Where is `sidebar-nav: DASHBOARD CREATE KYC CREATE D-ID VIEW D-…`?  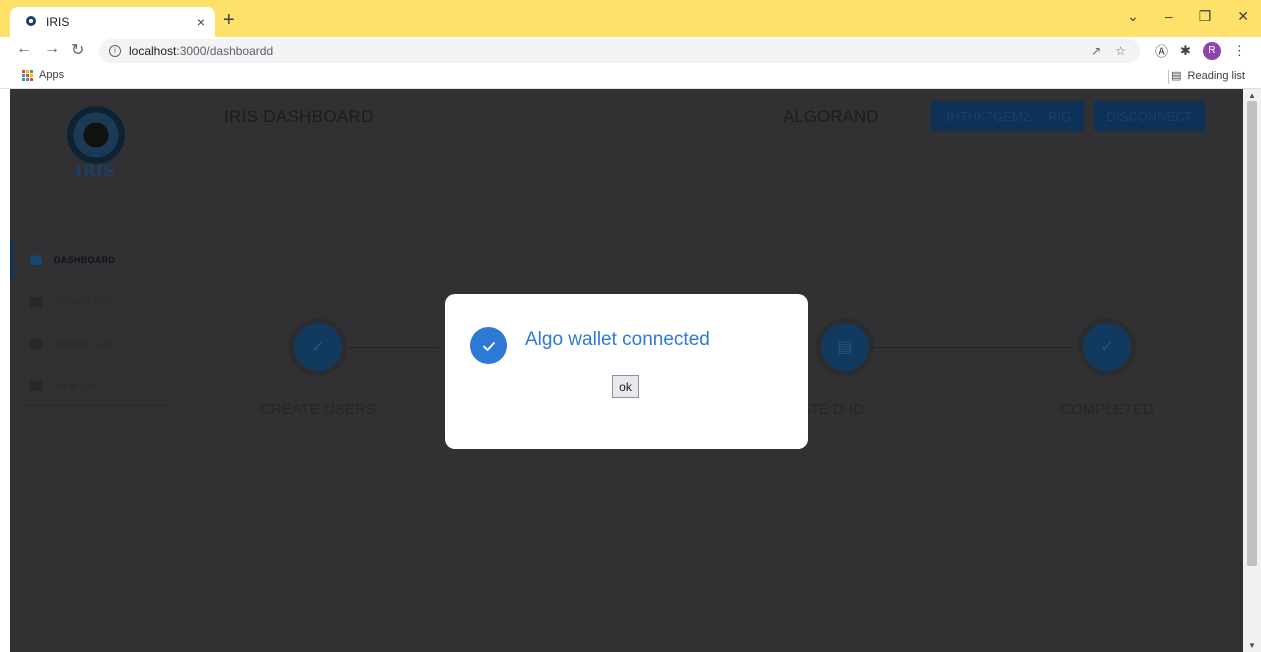
sidebar-nav: DASHBOARD CREATE KYC CREATE D-ID VIEW D-… is located at coordinates (90, 323).